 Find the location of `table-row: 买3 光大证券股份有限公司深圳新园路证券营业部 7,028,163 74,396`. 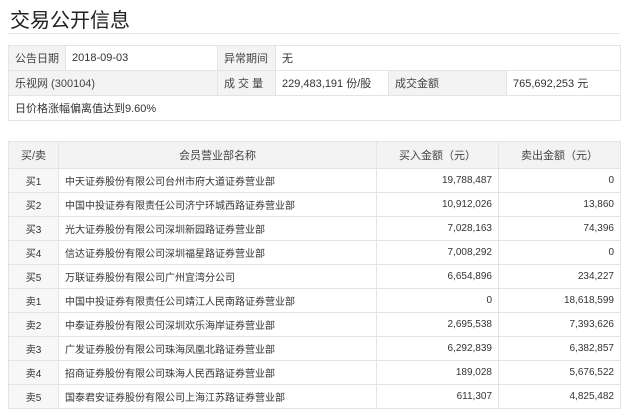

table-row: 买3 光大证券股份有限公司深圳新园路证券营业部 7,028,163 74,396 is located at coordinates (314, 228).